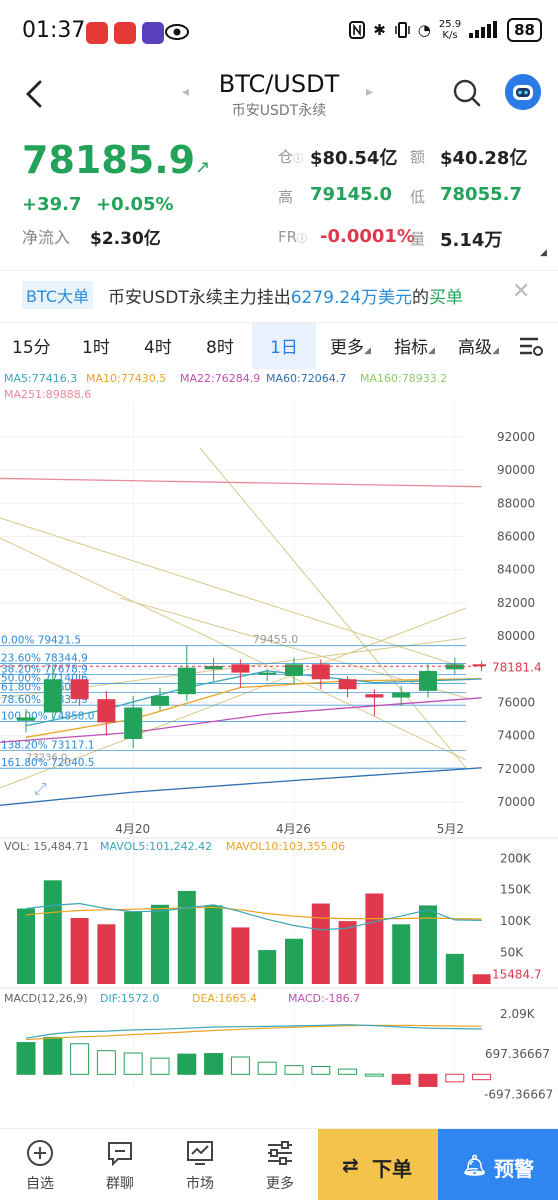  I want to click on last-price: 78185.9↗, so click(116, 160).